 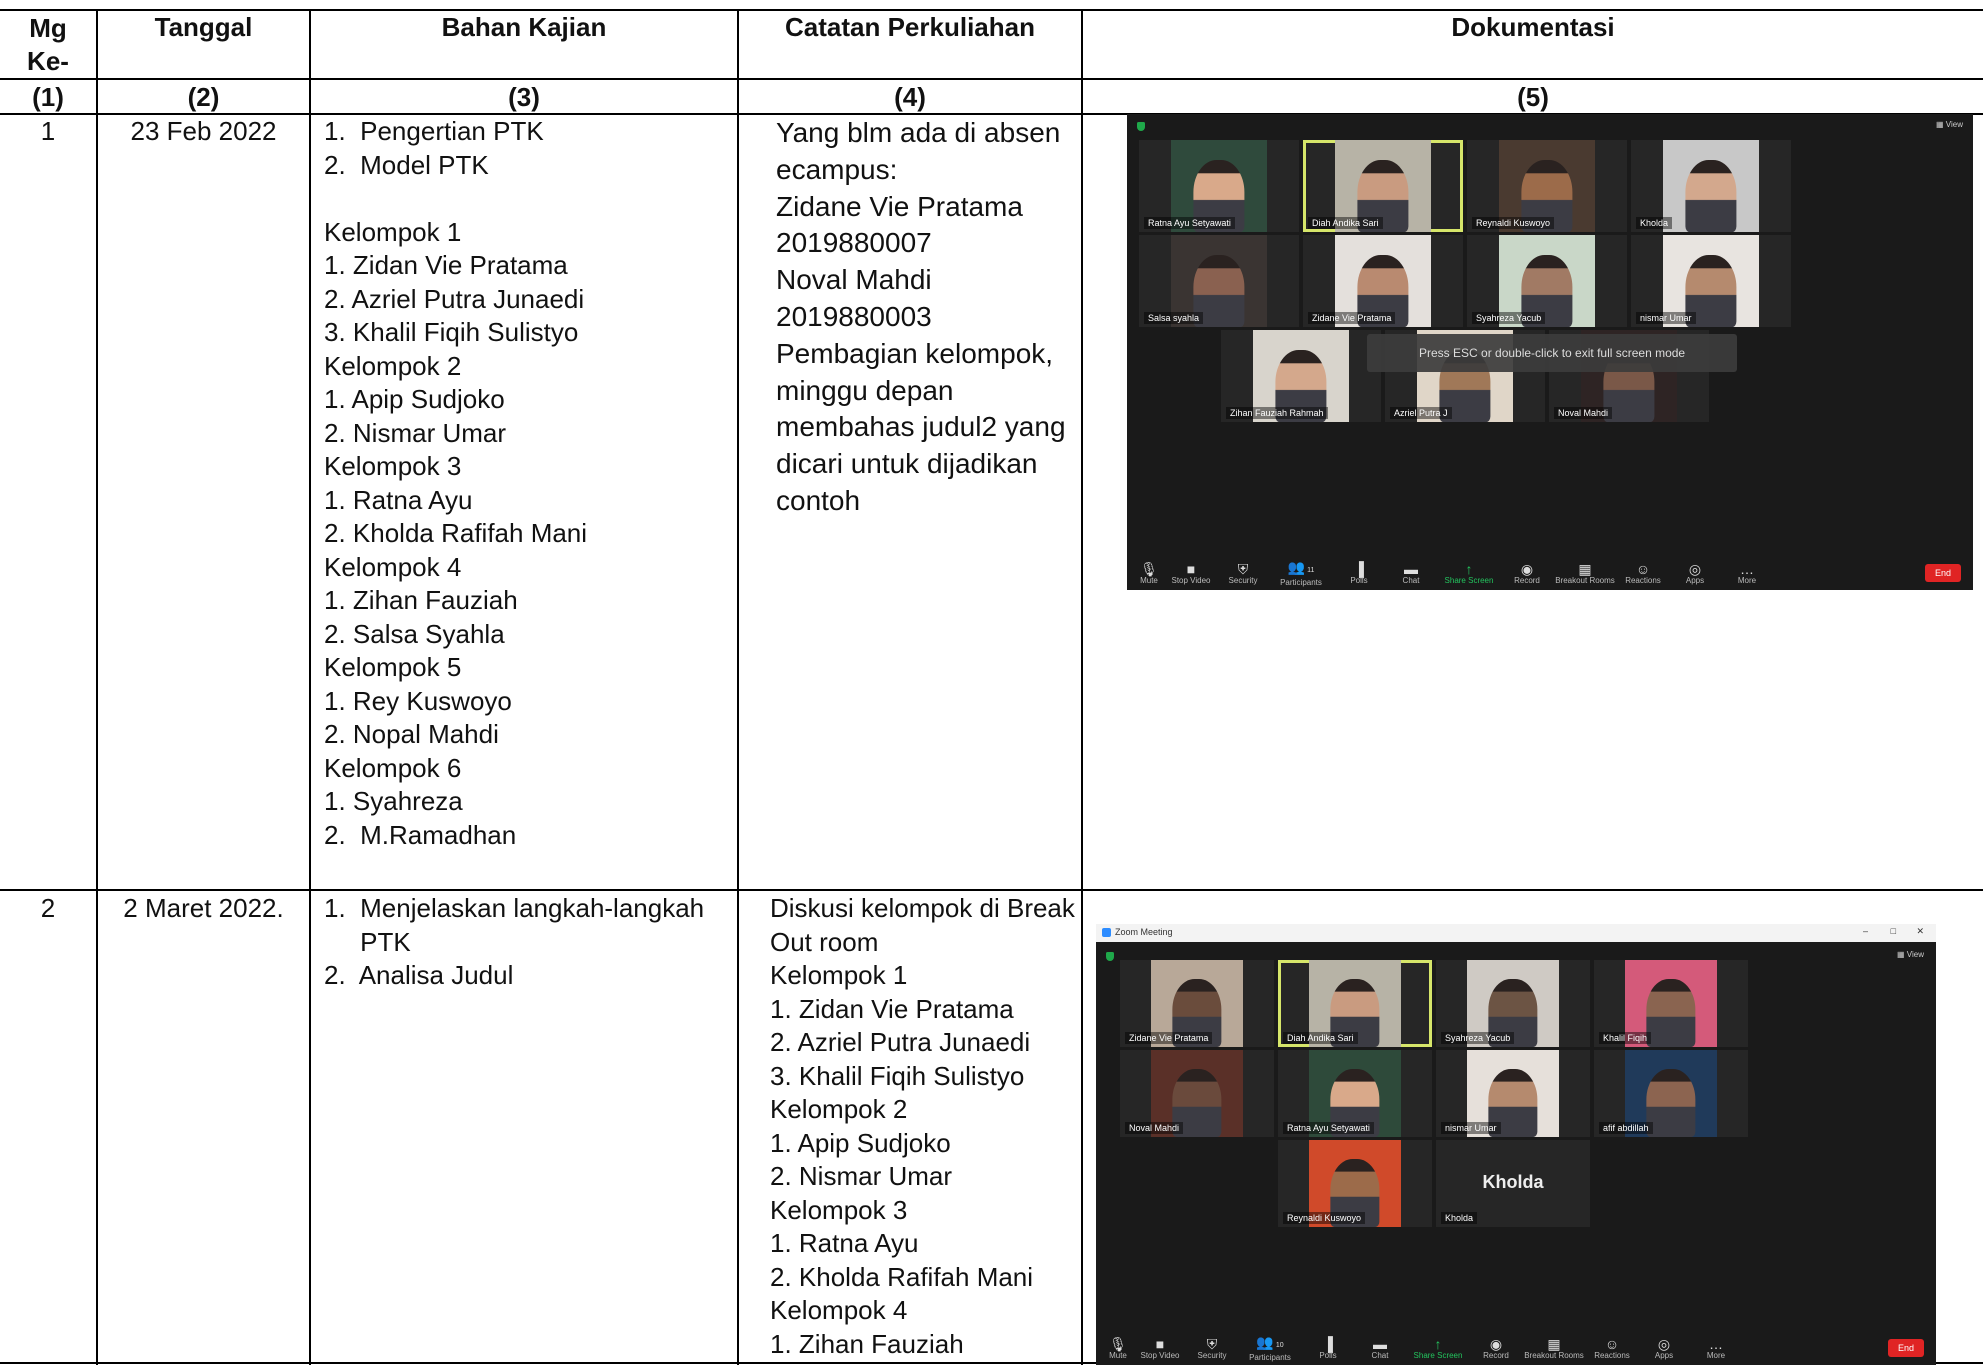 I want to click on chat-icon: ▬, so click(x=1411, y=568).